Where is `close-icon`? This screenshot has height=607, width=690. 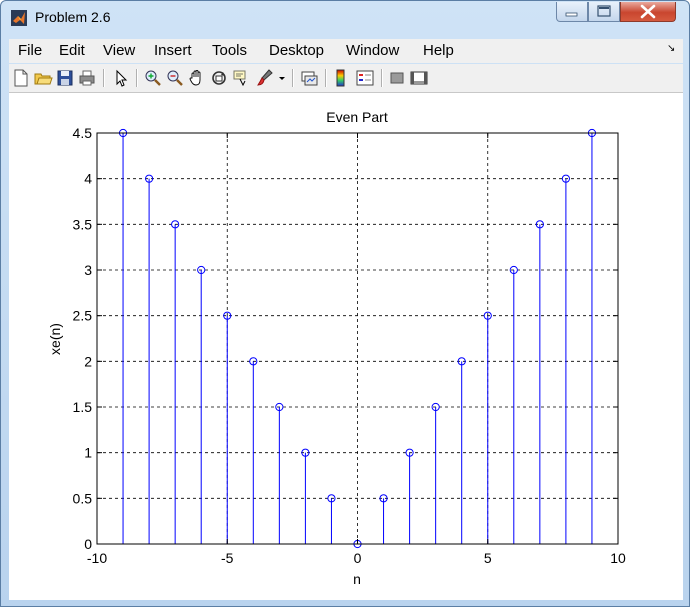 close-icon is located at coordinates (648, 11).